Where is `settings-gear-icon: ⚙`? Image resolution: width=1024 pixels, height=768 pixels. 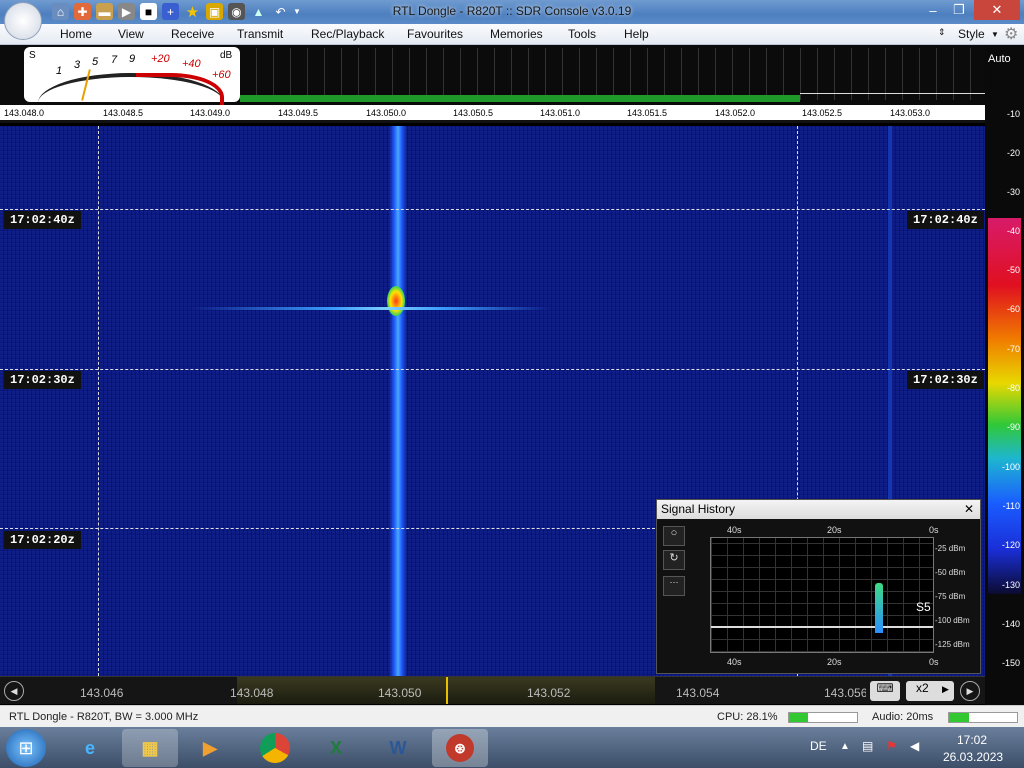
settings-gear-icon: ⚙ is located at coordinates (1011, 34).